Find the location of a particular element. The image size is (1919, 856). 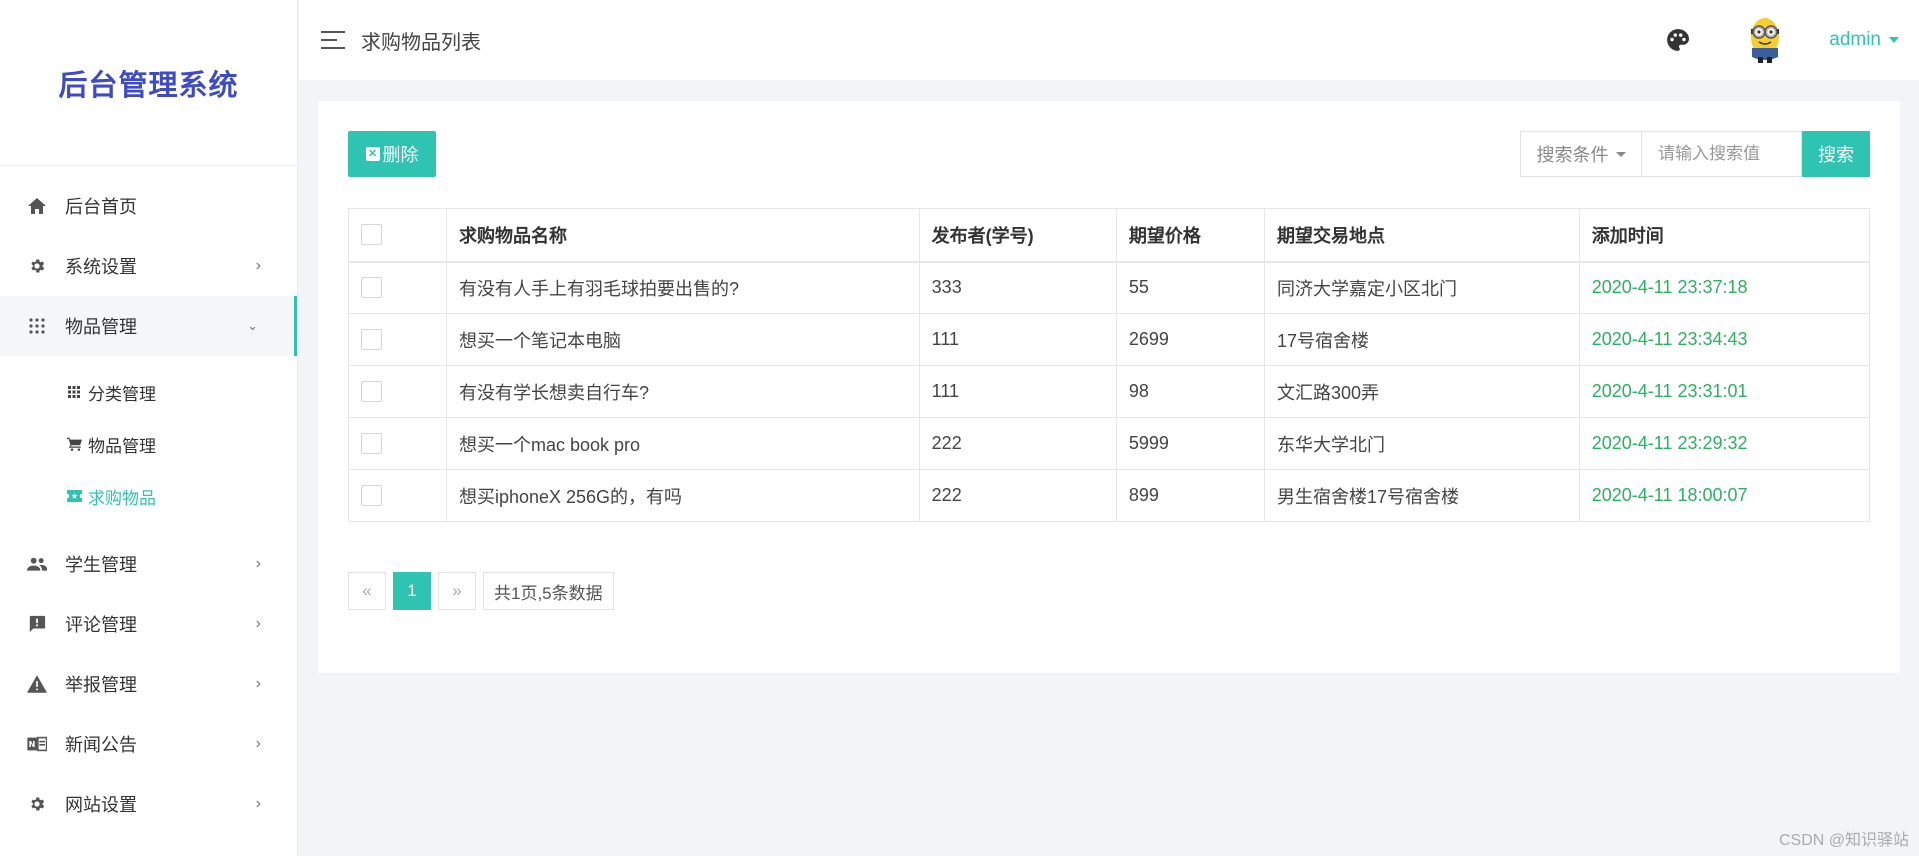

warning-icon is located at coordinates (37, 684).